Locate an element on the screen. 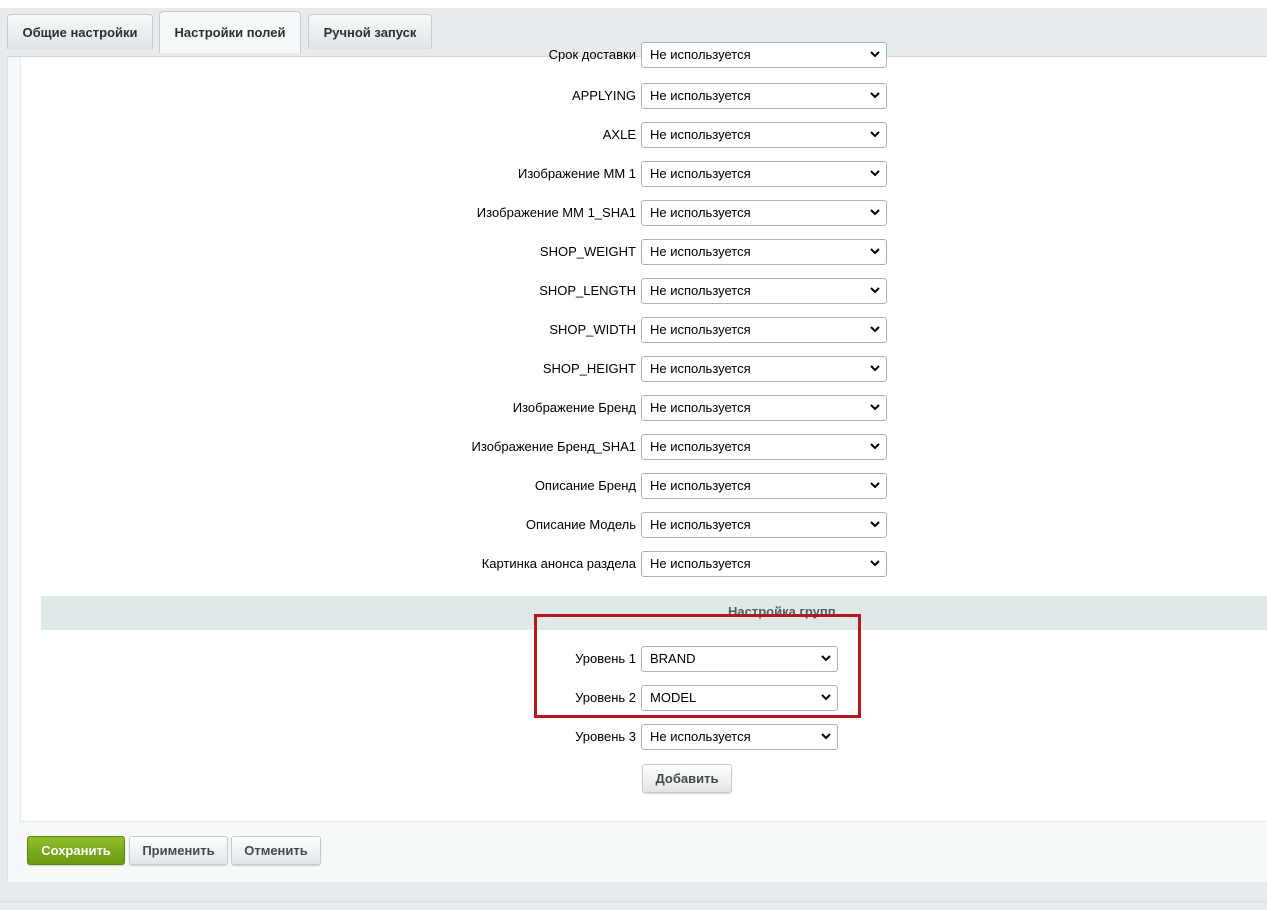 The width and height of the screenshot is (1267, 910). group-level-select: MODEL is located at coordinates (739, 698).